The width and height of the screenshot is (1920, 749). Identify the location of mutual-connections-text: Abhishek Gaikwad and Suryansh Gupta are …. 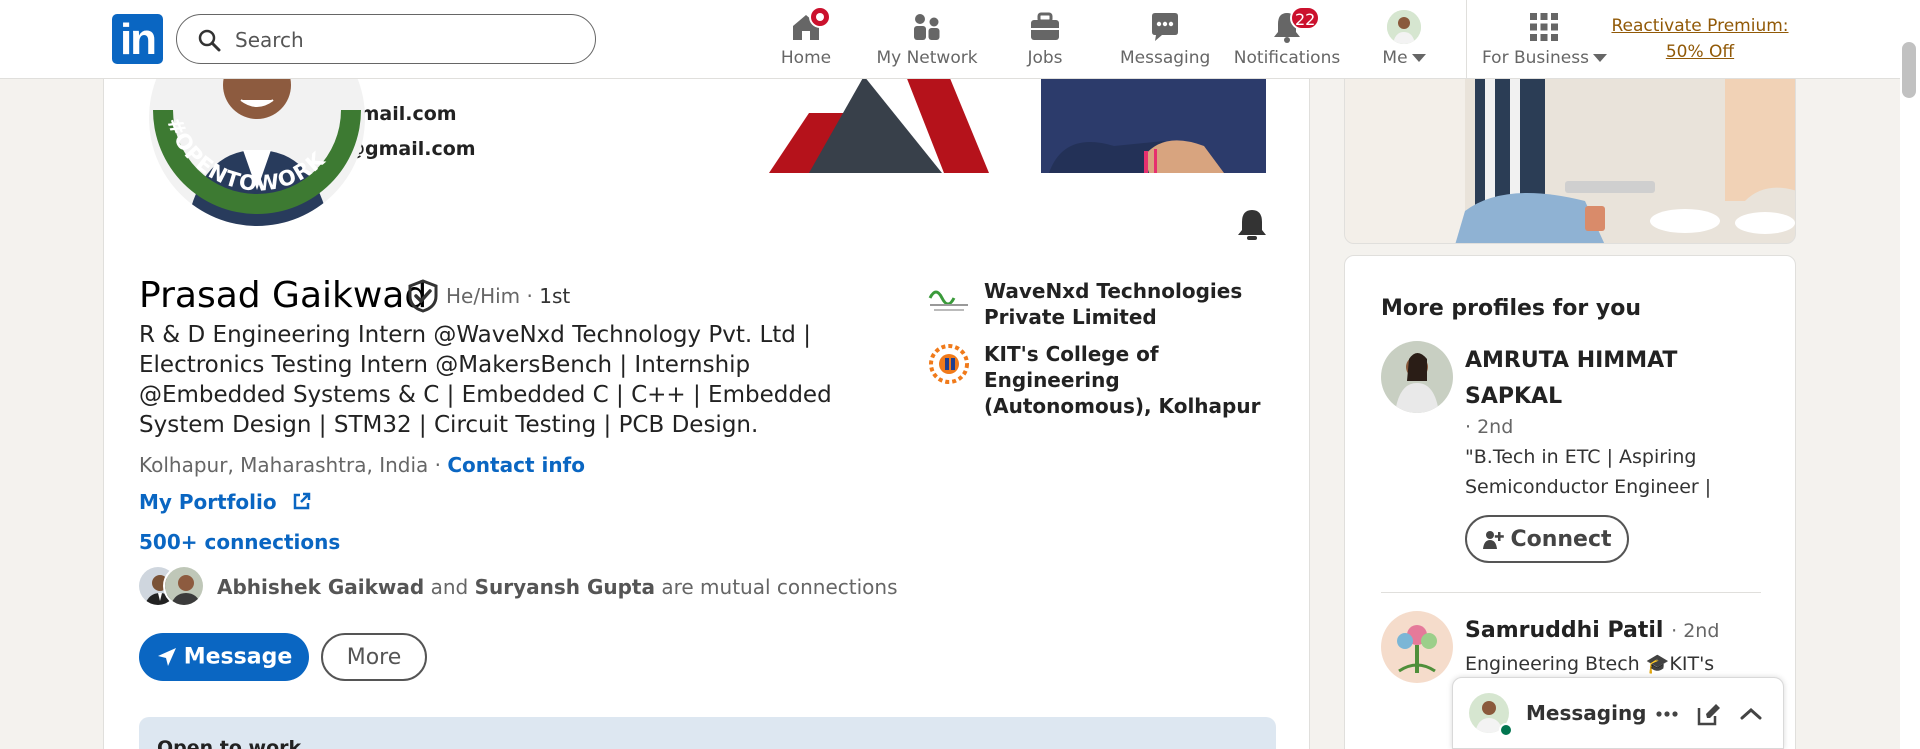
(557, 587).